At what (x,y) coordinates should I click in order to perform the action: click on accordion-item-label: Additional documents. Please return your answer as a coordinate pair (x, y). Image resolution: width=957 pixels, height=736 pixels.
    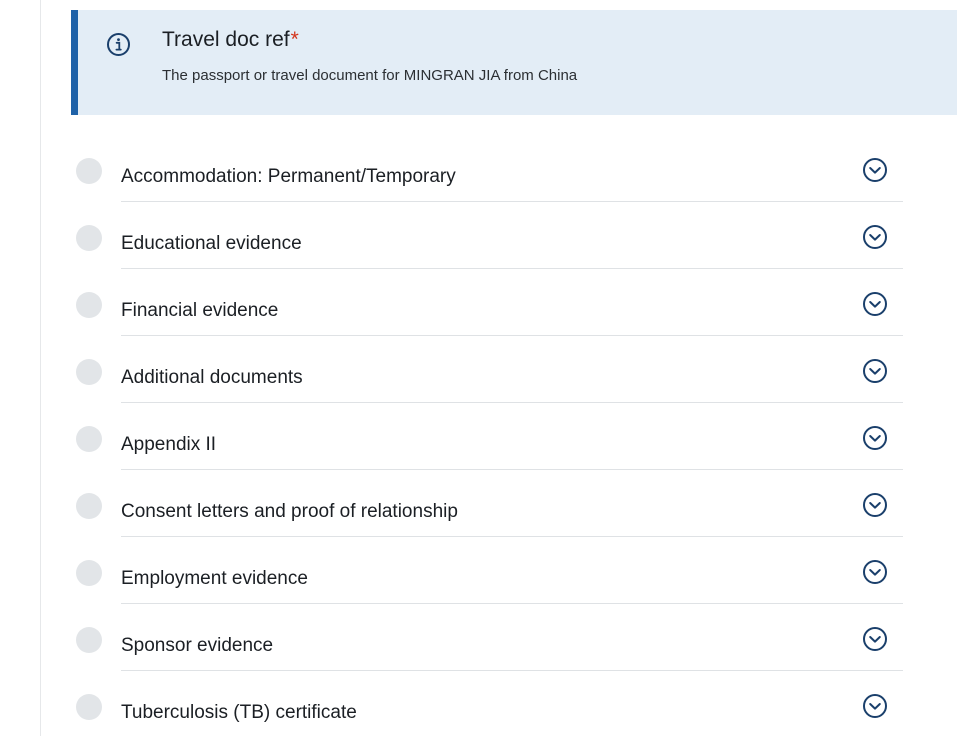
    Looking at the image, I should click on (212, 377).